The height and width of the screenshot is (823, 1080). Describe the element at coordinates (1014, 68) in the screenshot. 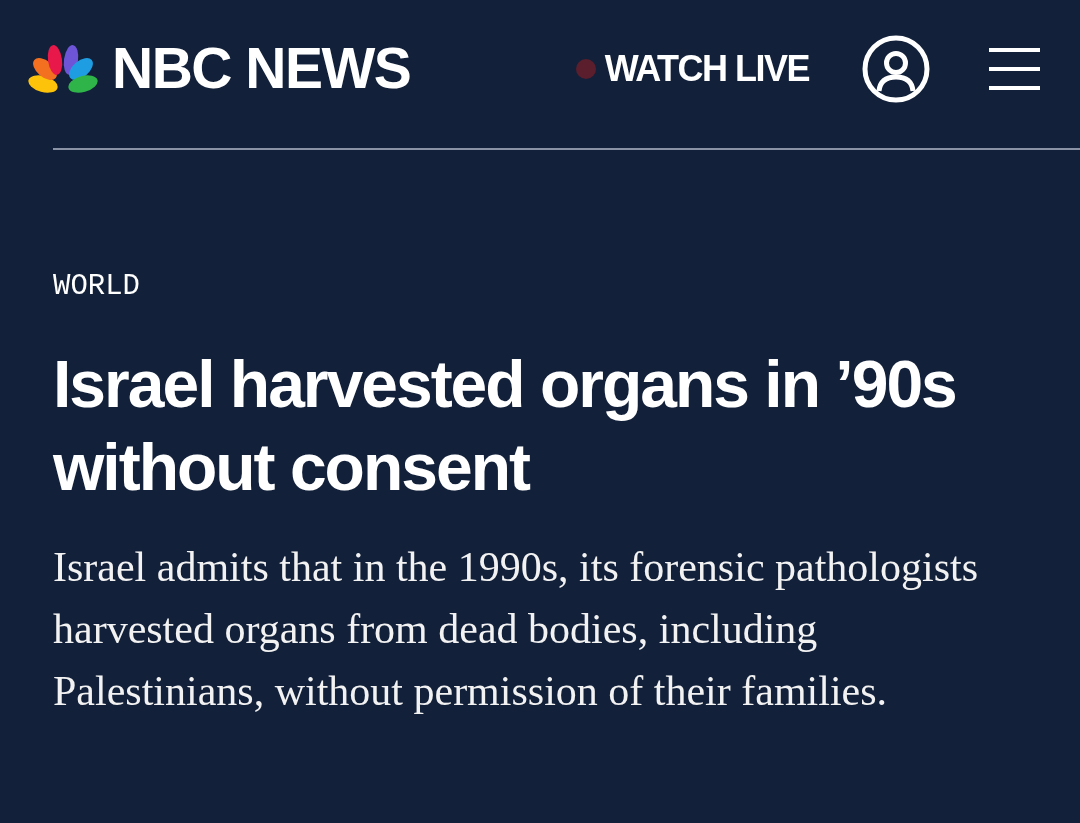

I see `menu-icon` at that location.